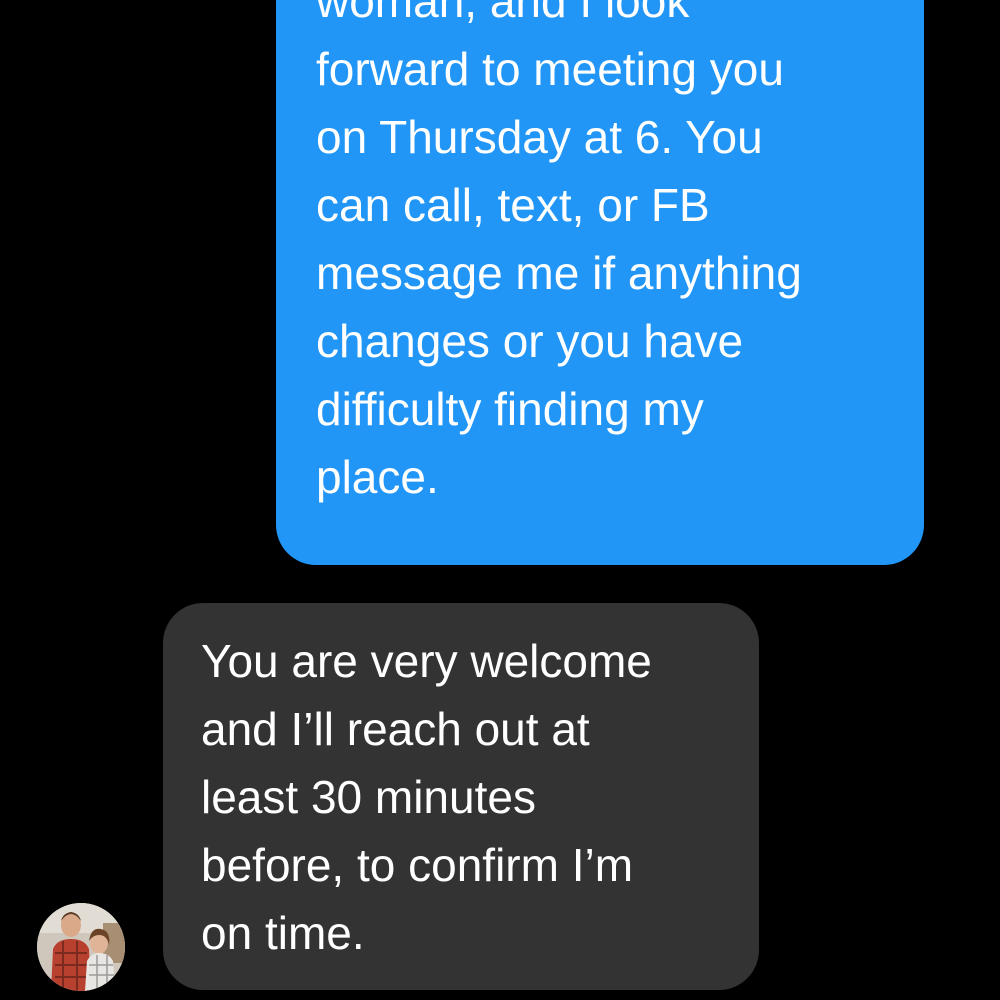  Describe the element at coordinates (377, 477) in the screenshot. I see `message-line: place.` at that location.